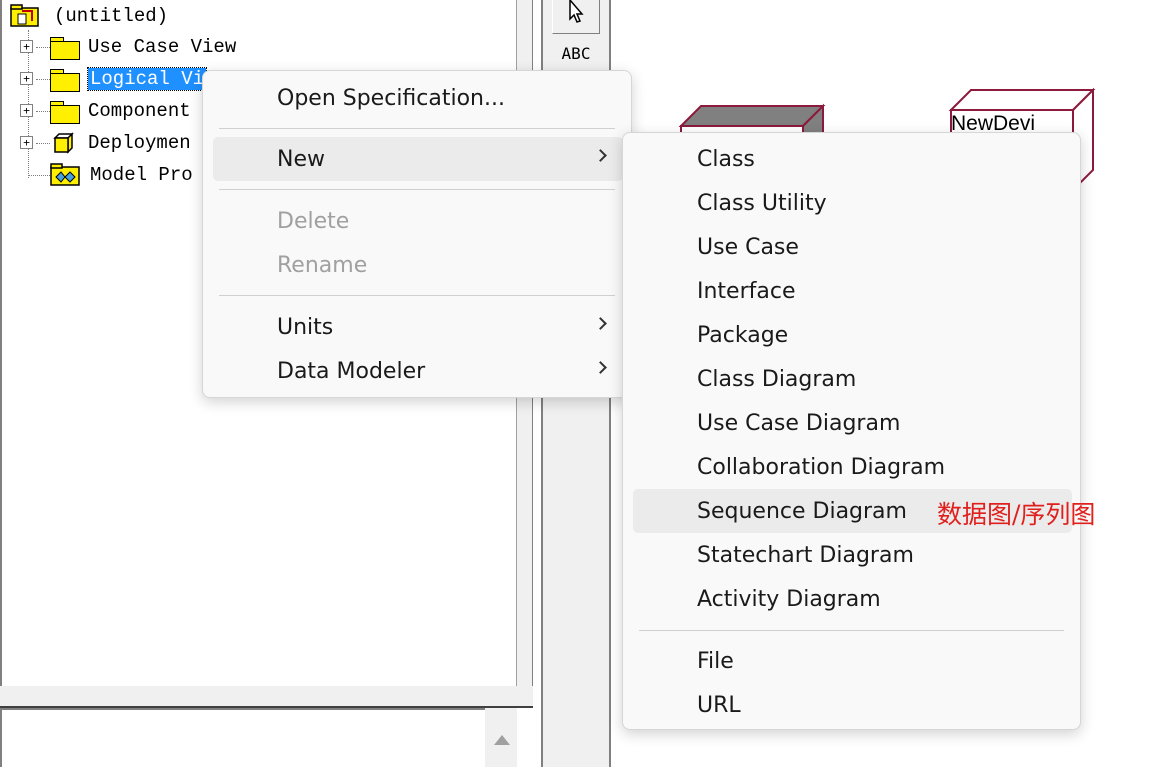 The width and height of the screenshot is (1153, 767). Describe the element at coordinates (821, 467) in the screenshot. I see `menu-item-label: Collaboration Diagram` at that location.